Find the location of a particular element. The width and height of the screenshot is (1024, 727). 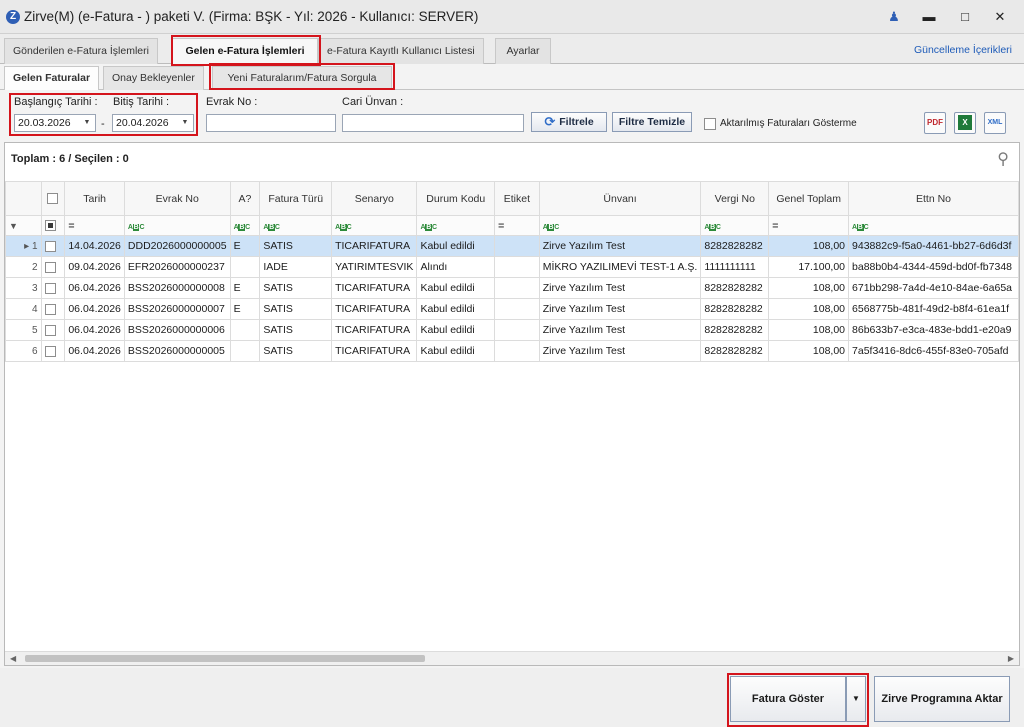

column-header: Genel Toplam is located at coordinates (809, 198).